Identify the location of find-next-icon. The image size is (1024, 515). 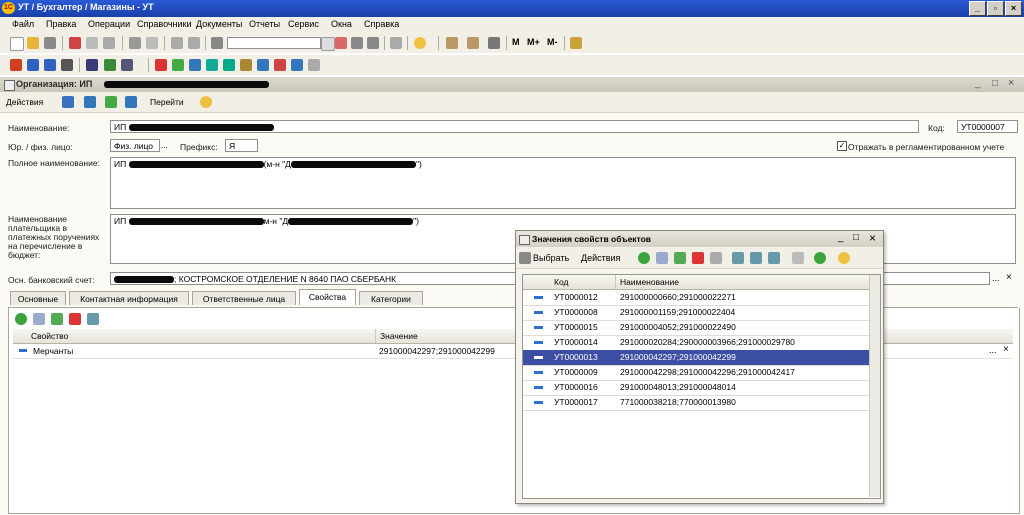
(357, 43).